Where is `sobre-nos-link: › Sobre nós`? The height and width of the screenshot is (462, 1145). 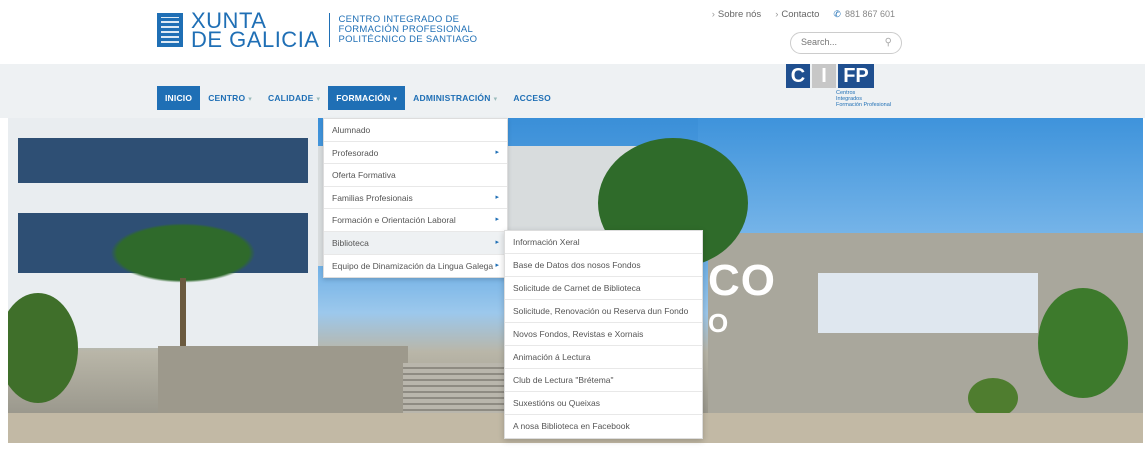 sobre-nos-link: › Sobre nós is located at coordinates (736, 14).